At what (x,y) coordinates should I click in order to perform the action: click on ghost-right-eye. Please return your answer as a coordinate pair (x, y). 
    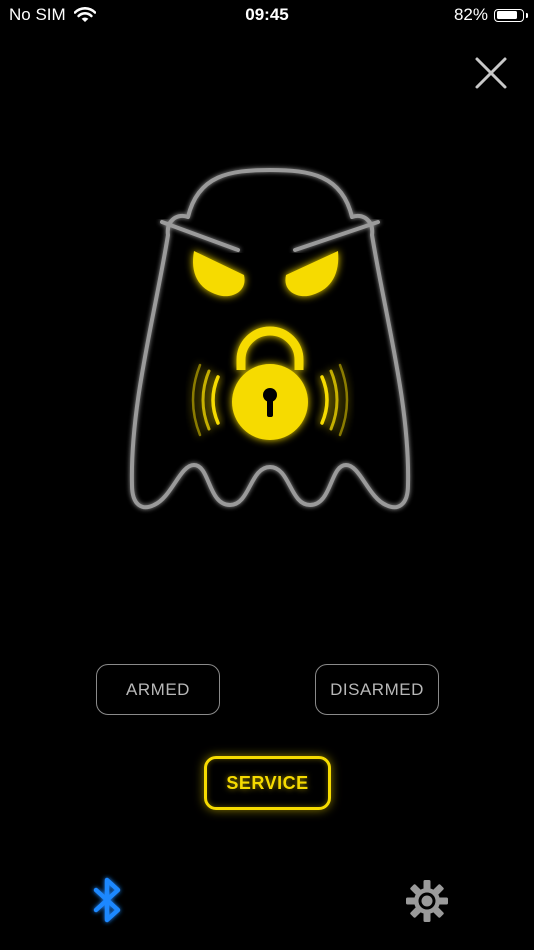
    Looking at the image, I should click on (312, 274).